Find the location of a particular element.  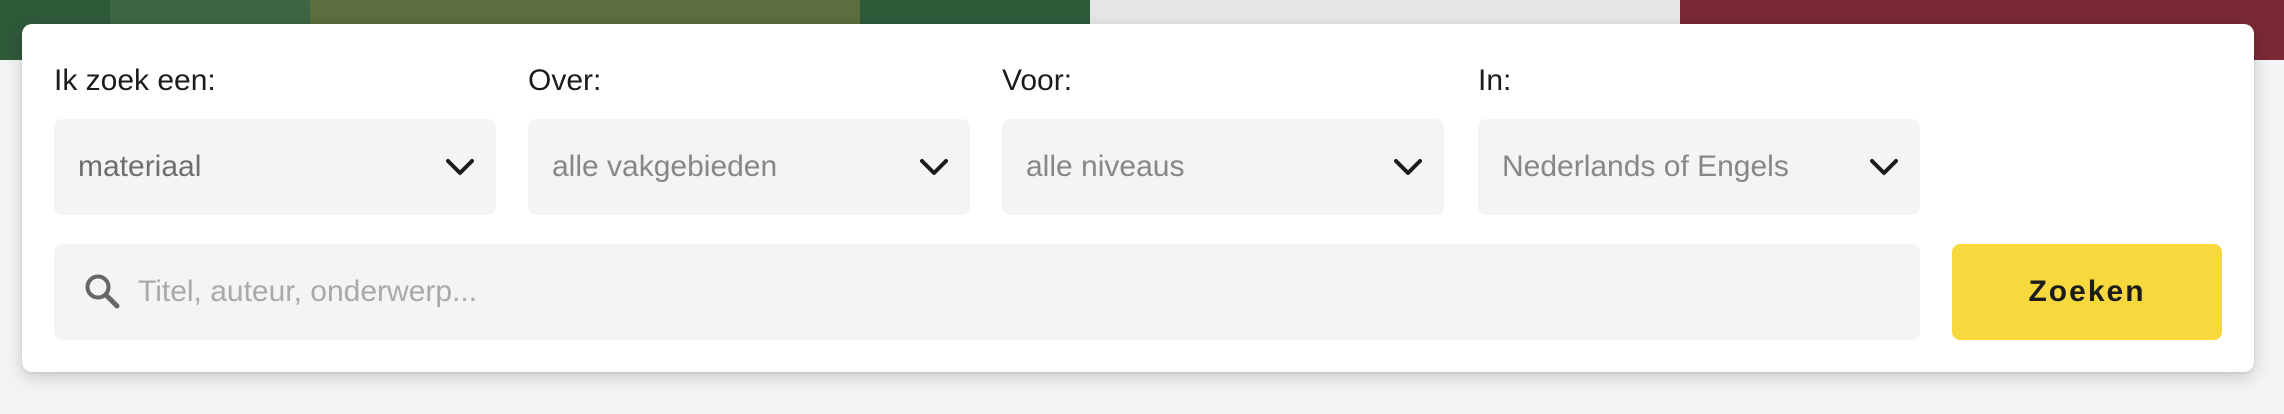

filter-label-level: Voor: is located at coordinates (1037, 80).